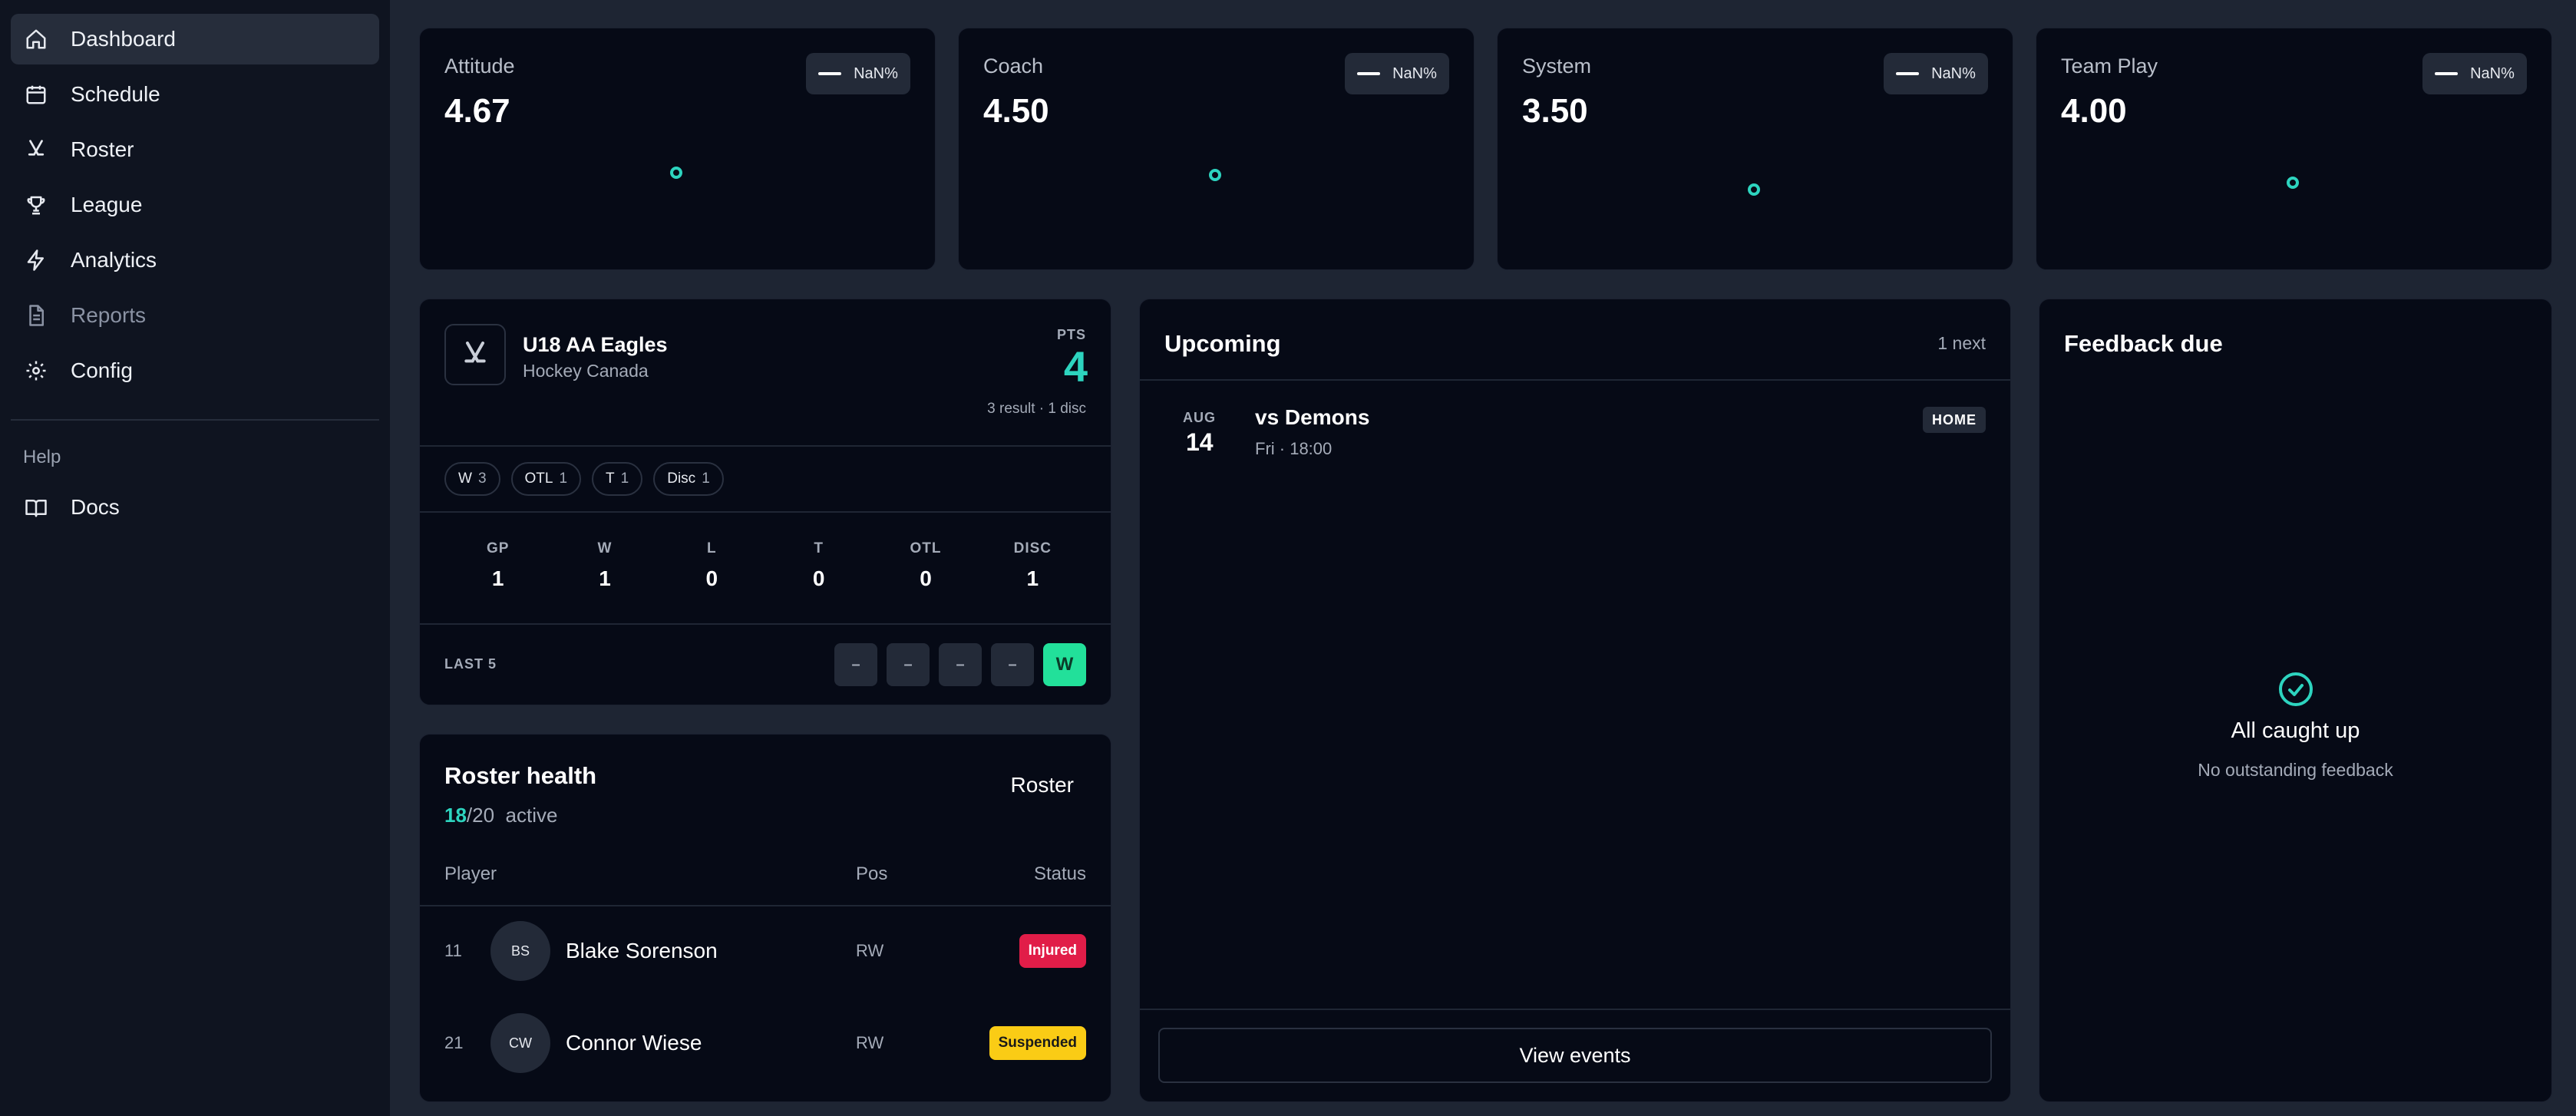 The width and height of the screenshot is (2576, 1116). I want to click on chip-count: 3, so click(482, 479).